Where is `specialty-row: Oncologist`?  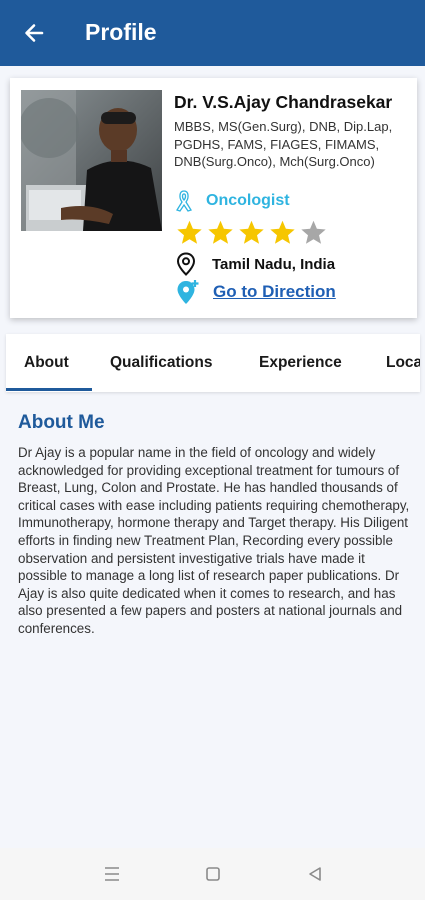 specialty-row: Oncologist is located at coordinates (232, 201).